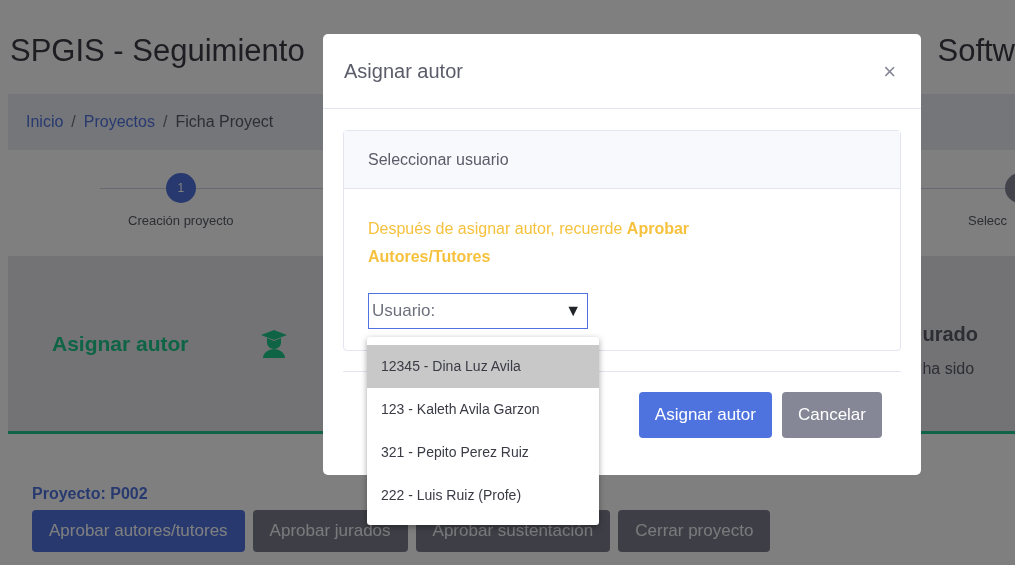 This screenshot has width=1015, height=565. Describe the element at coordinates (988, 221) in the screenshot. I see `step-label: Selecc` at that location.